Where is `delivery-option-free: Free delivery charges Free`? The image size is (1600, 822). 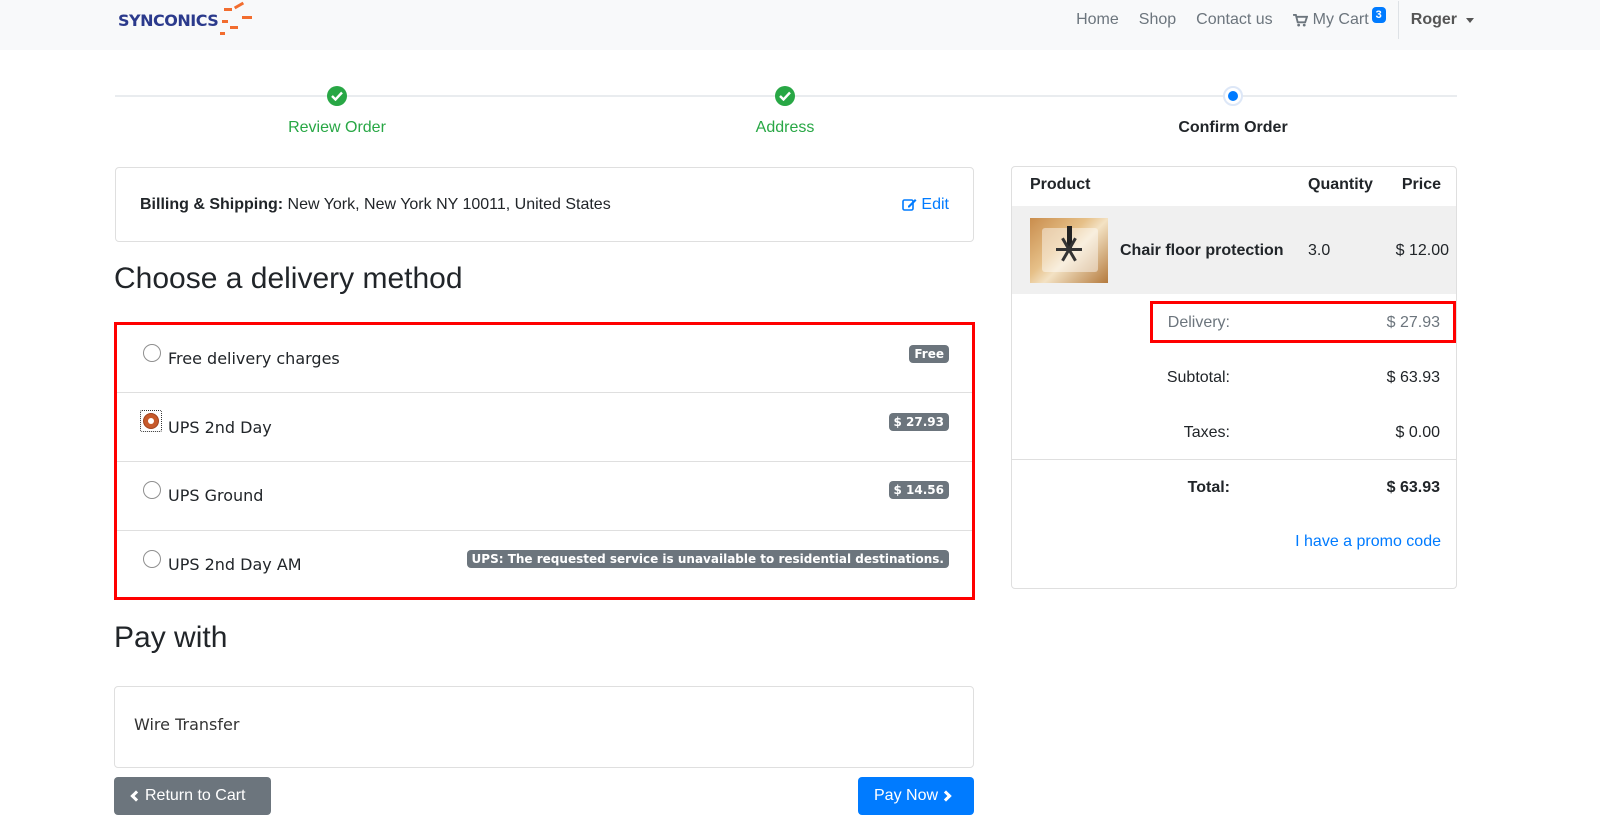 delivery-option-free: Free delivery charges Free is located at coordinates (544, 359).